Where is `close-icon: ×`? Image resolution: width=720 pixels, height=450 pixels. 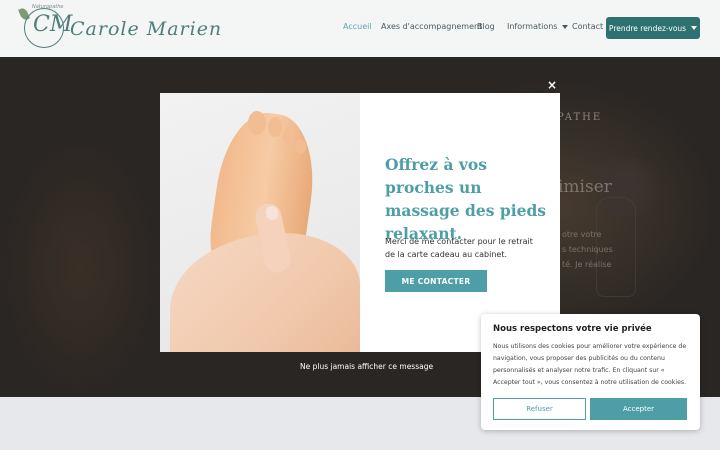
close-icon: × is located at coordinates (552, 85).